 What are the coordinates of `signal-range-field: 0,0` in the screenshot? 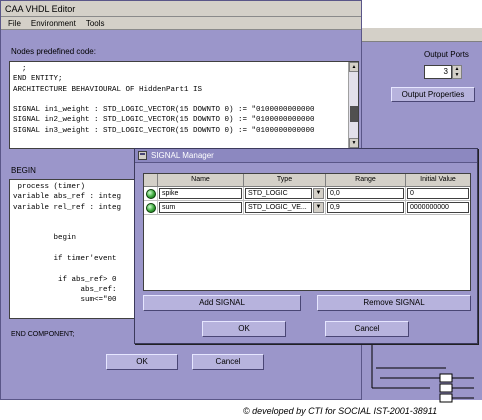 It's located at (365, 193).